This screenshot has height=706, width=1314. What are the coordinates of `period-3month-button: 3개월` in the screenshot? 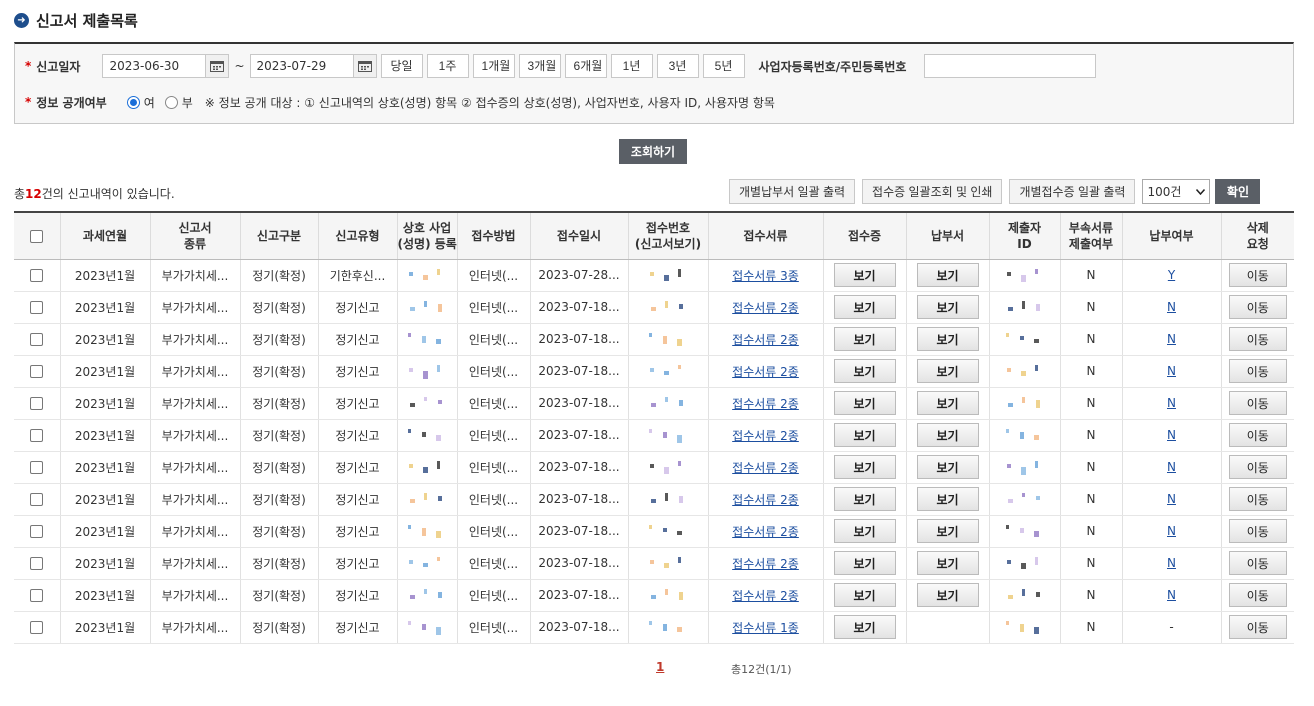 It's located at (539, 66).